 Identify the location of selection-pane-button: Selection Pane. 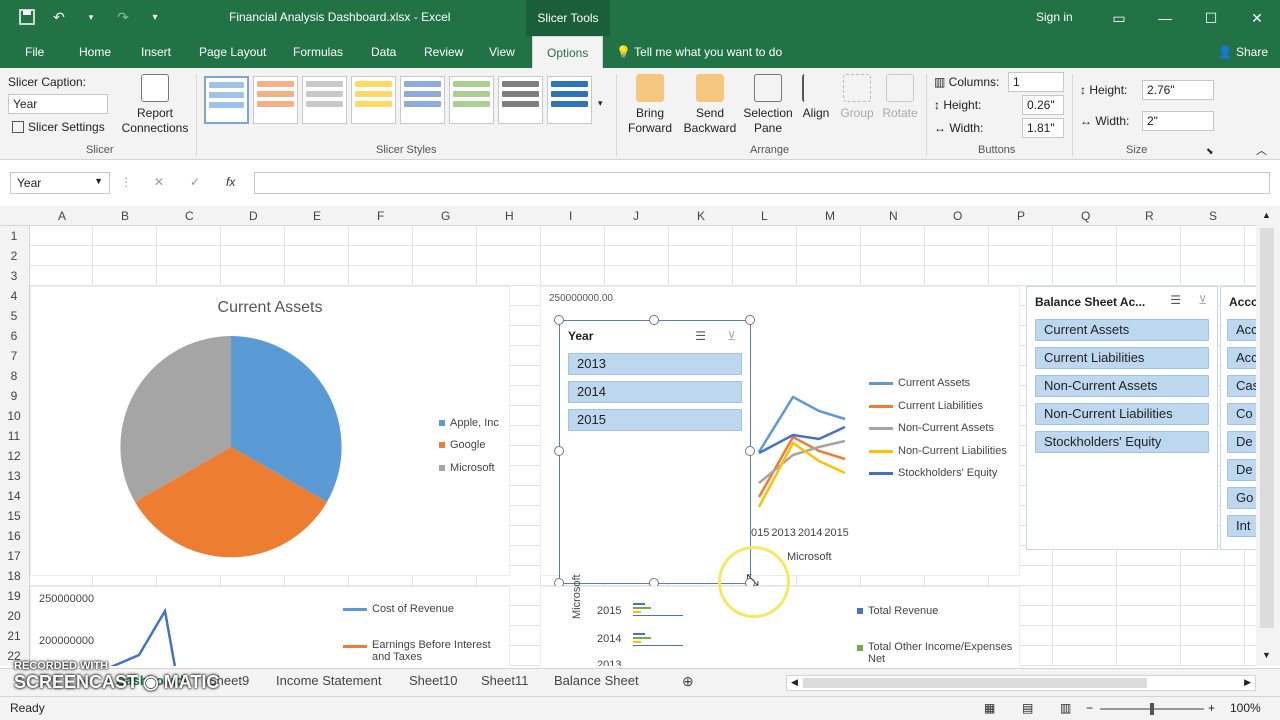
(768, 105).